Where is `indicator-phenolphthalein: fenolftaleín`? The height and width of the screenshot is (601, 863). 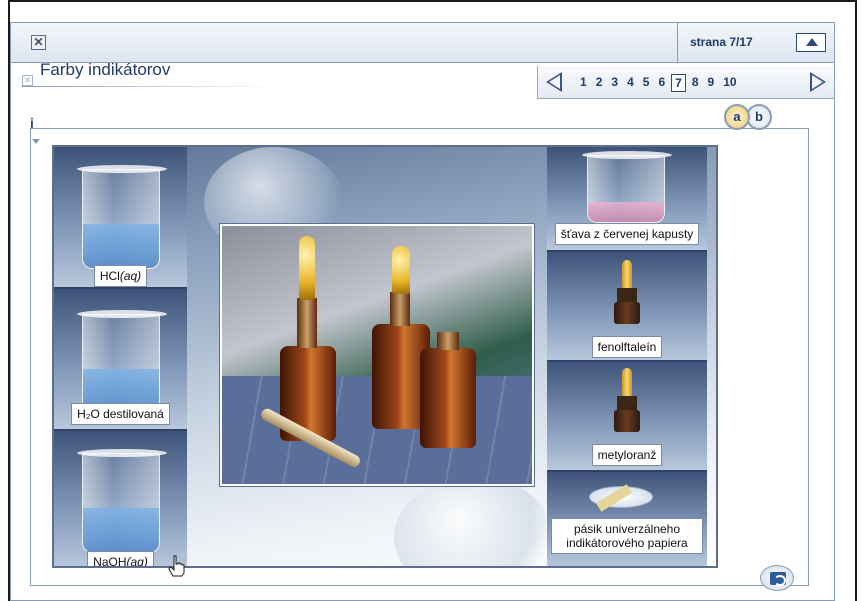 indicator-phenolphthalein: fenolftaleín is located at coordinates (627, 307).